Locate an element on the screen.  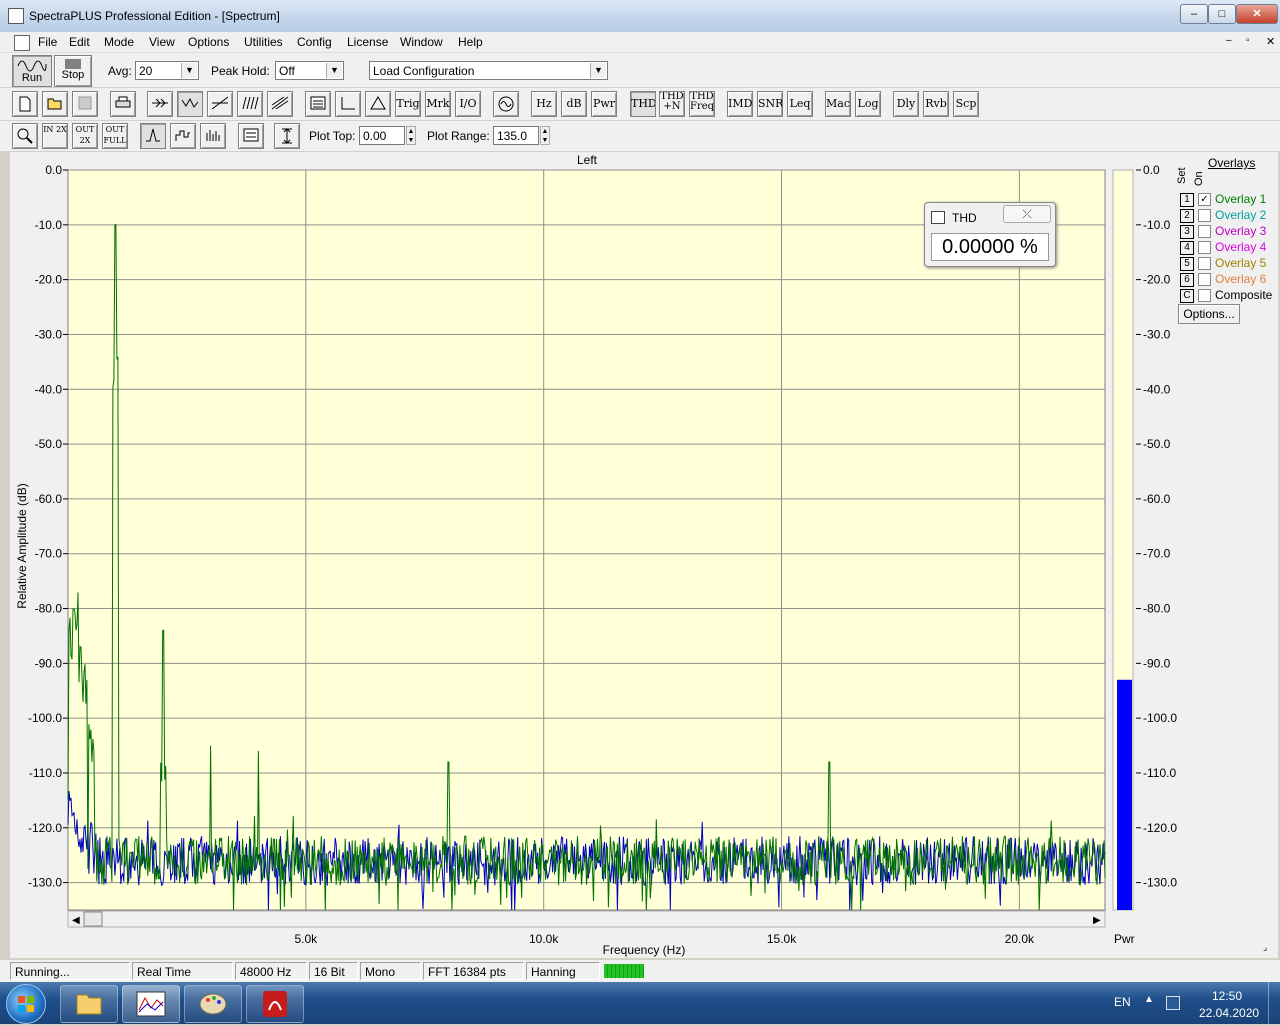
thd-freq-button: THD Freq is located at coordinates (702, 104).